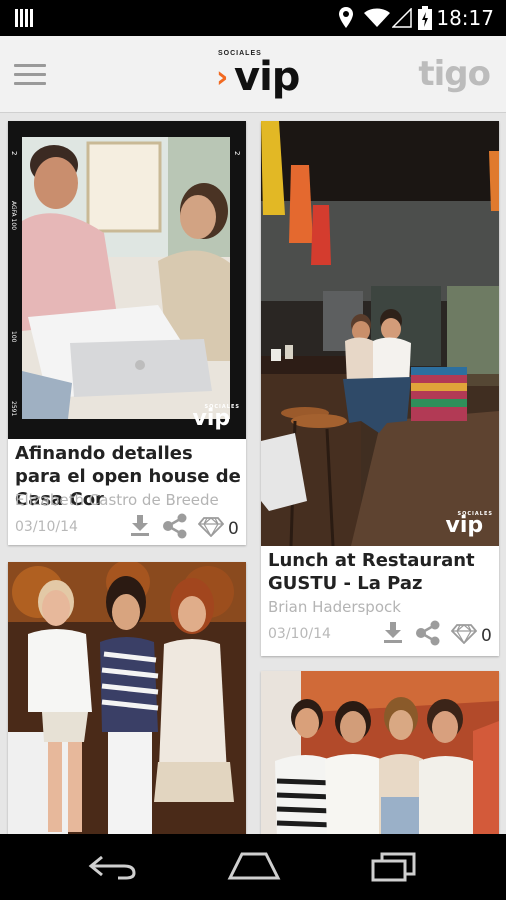 Image resolution: width=506 pixels, height=900 pixels. What do you see at coordinates (222, 77) in the screenshot?
I see `logo-chevron-icon: ›` at bounding box center [222, 77].